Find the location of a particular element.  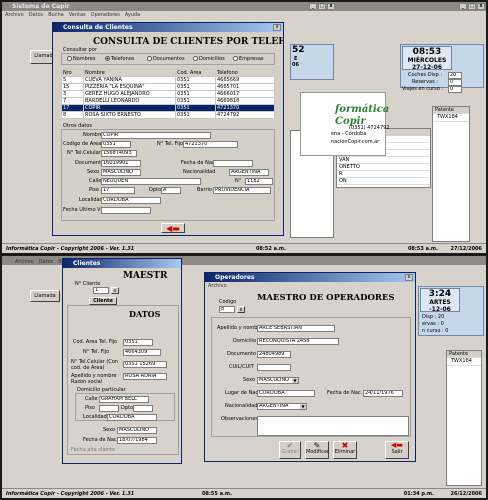

table-row: 17 COPIR 0351 4721370 is located at coordinates (168, 108).